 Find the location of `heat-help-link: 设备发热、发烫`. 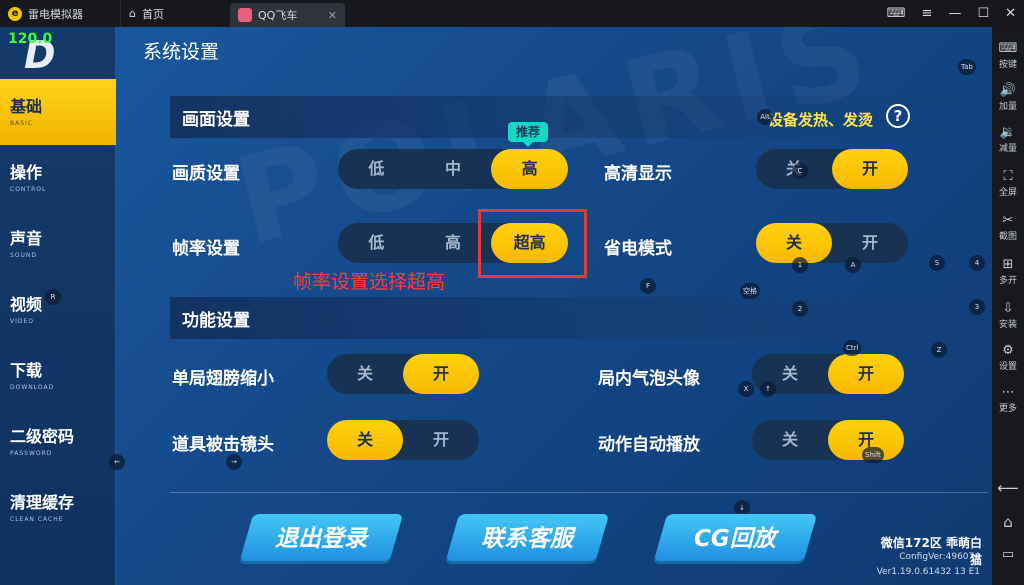

heat-help-link: 设备发热、发烫 is located at coordinates (820, 119).